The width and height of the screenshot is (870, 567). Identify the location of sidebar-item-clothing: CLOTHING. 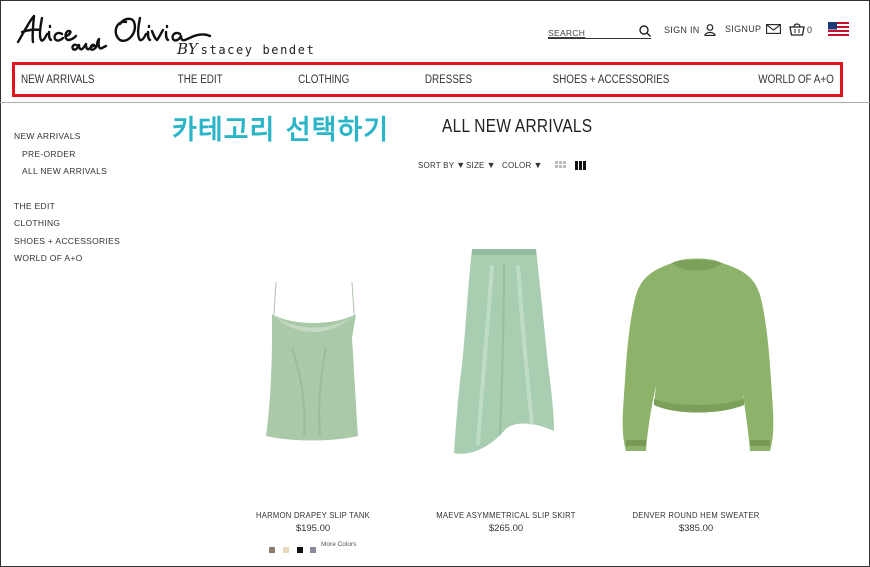
(37, 223).